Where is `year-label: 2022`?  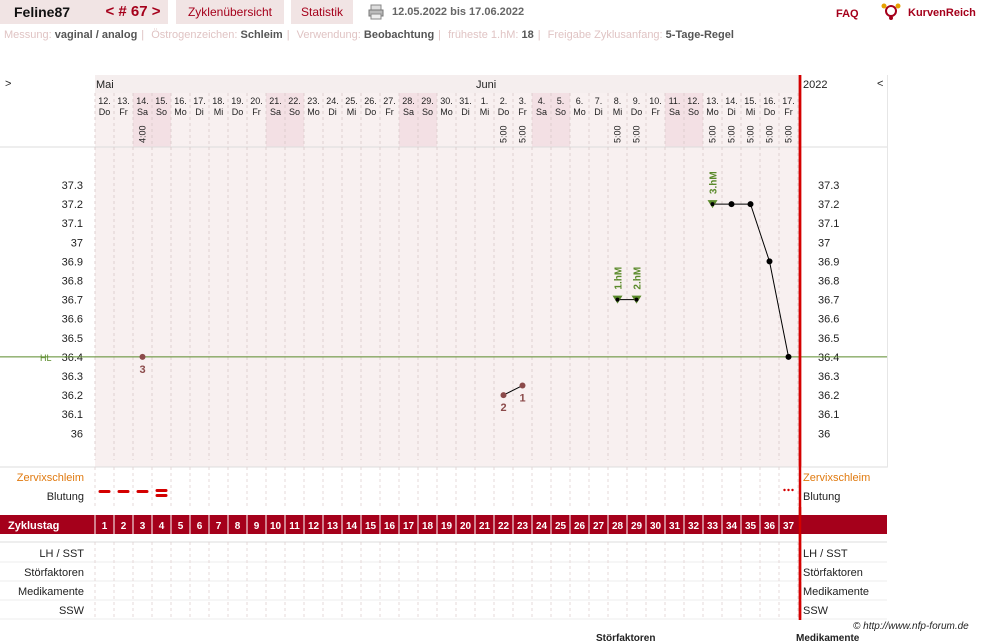
year-label: 2022 is located at coordinates (815, 85).